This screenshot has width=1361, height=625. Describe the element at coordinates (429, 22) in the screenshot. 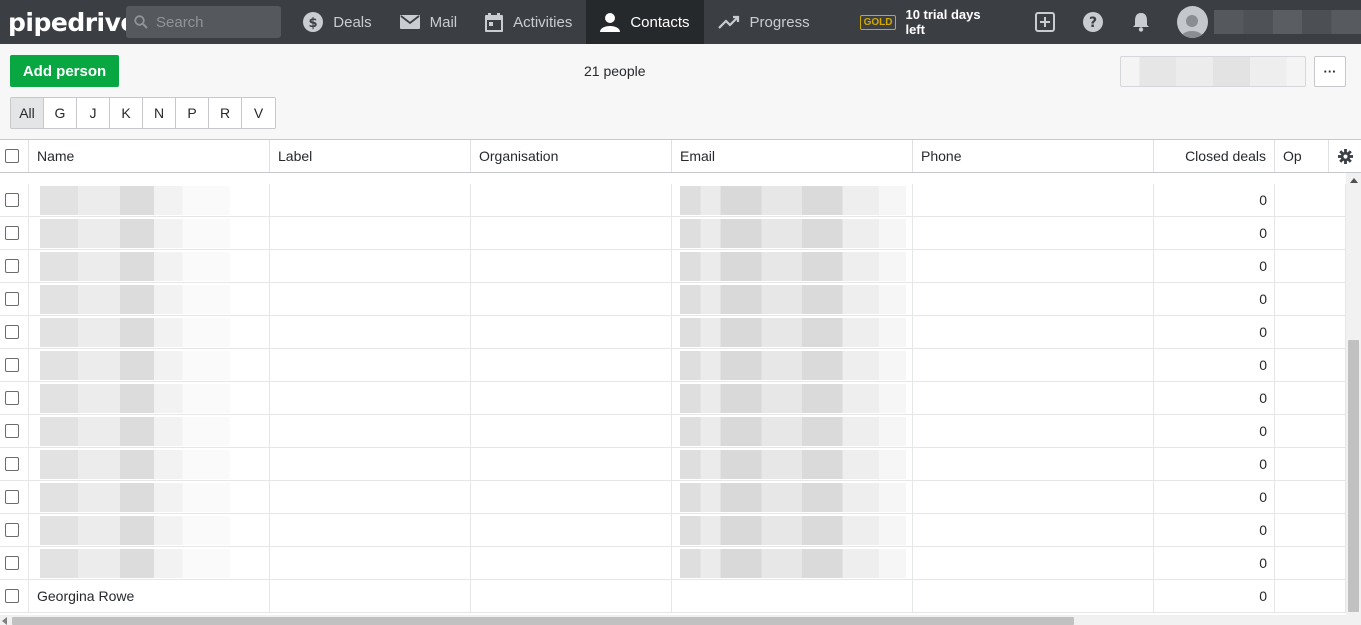

I see `nav-mail: Mail` at that location.